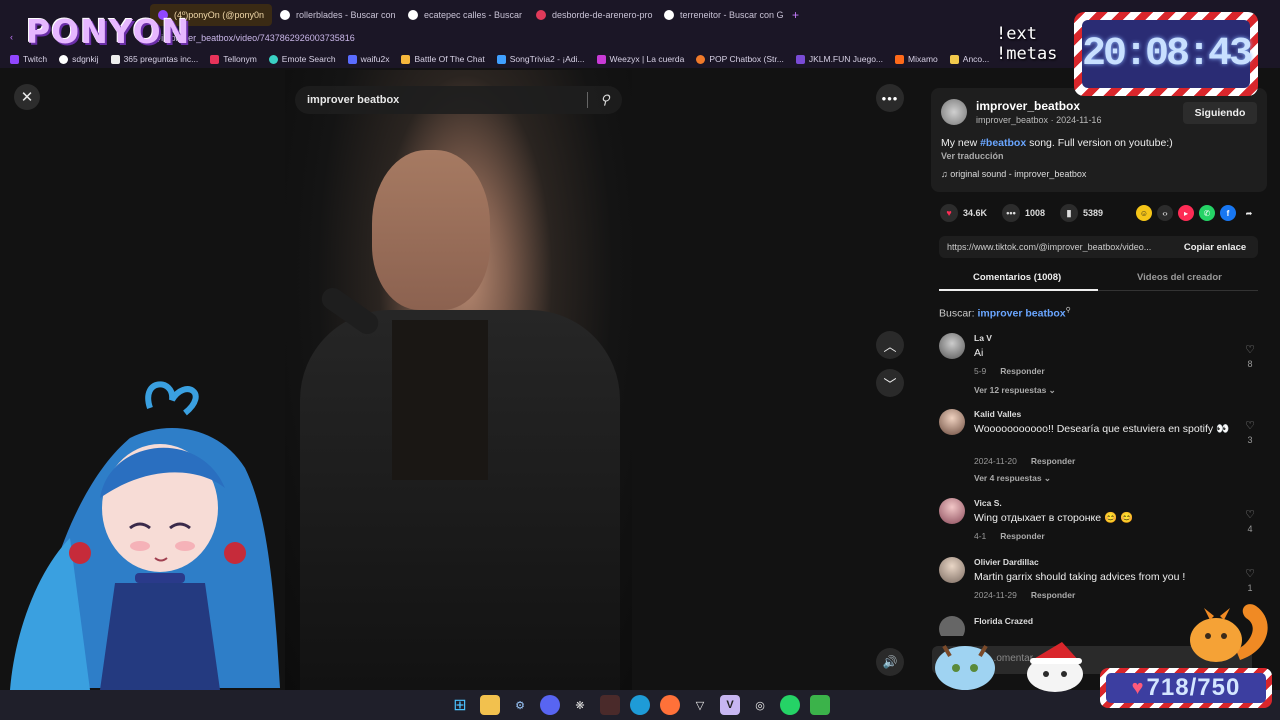  Describe the element at coordinates (890, 98) in the screenshot. I see `more-options-button: •••` at that location.